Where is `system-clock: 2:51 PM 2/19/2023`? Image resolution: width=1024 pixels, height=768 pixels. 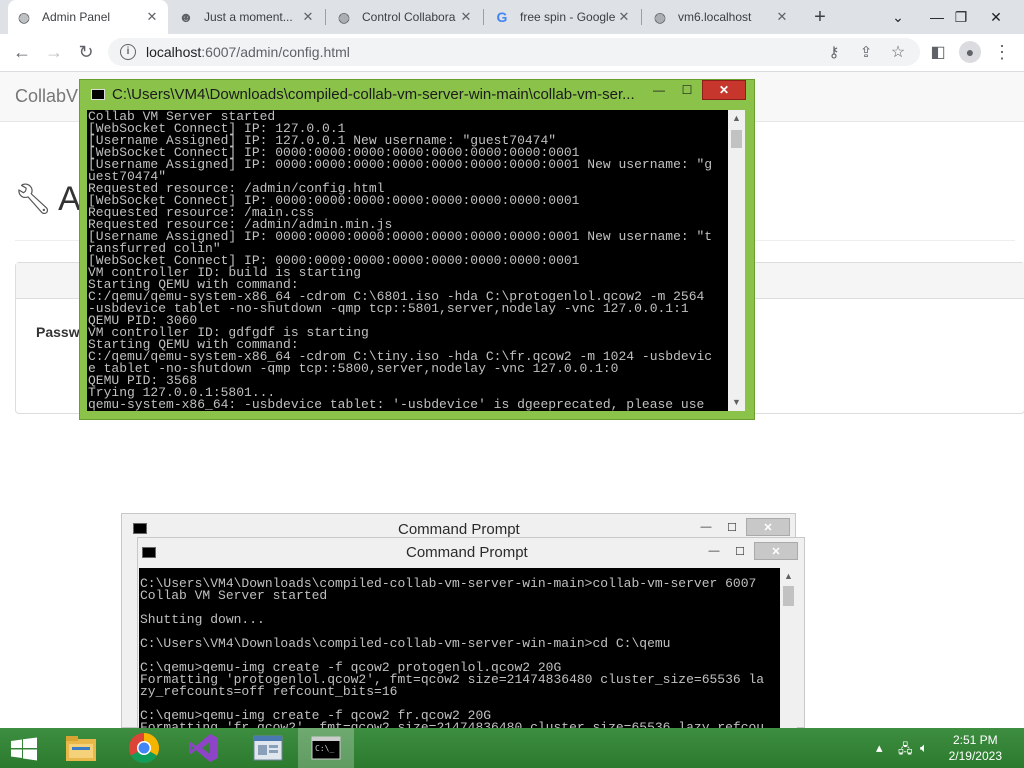
system-clock: 2:51 PM 2/19/2023 is located at coordinates (975, 748).